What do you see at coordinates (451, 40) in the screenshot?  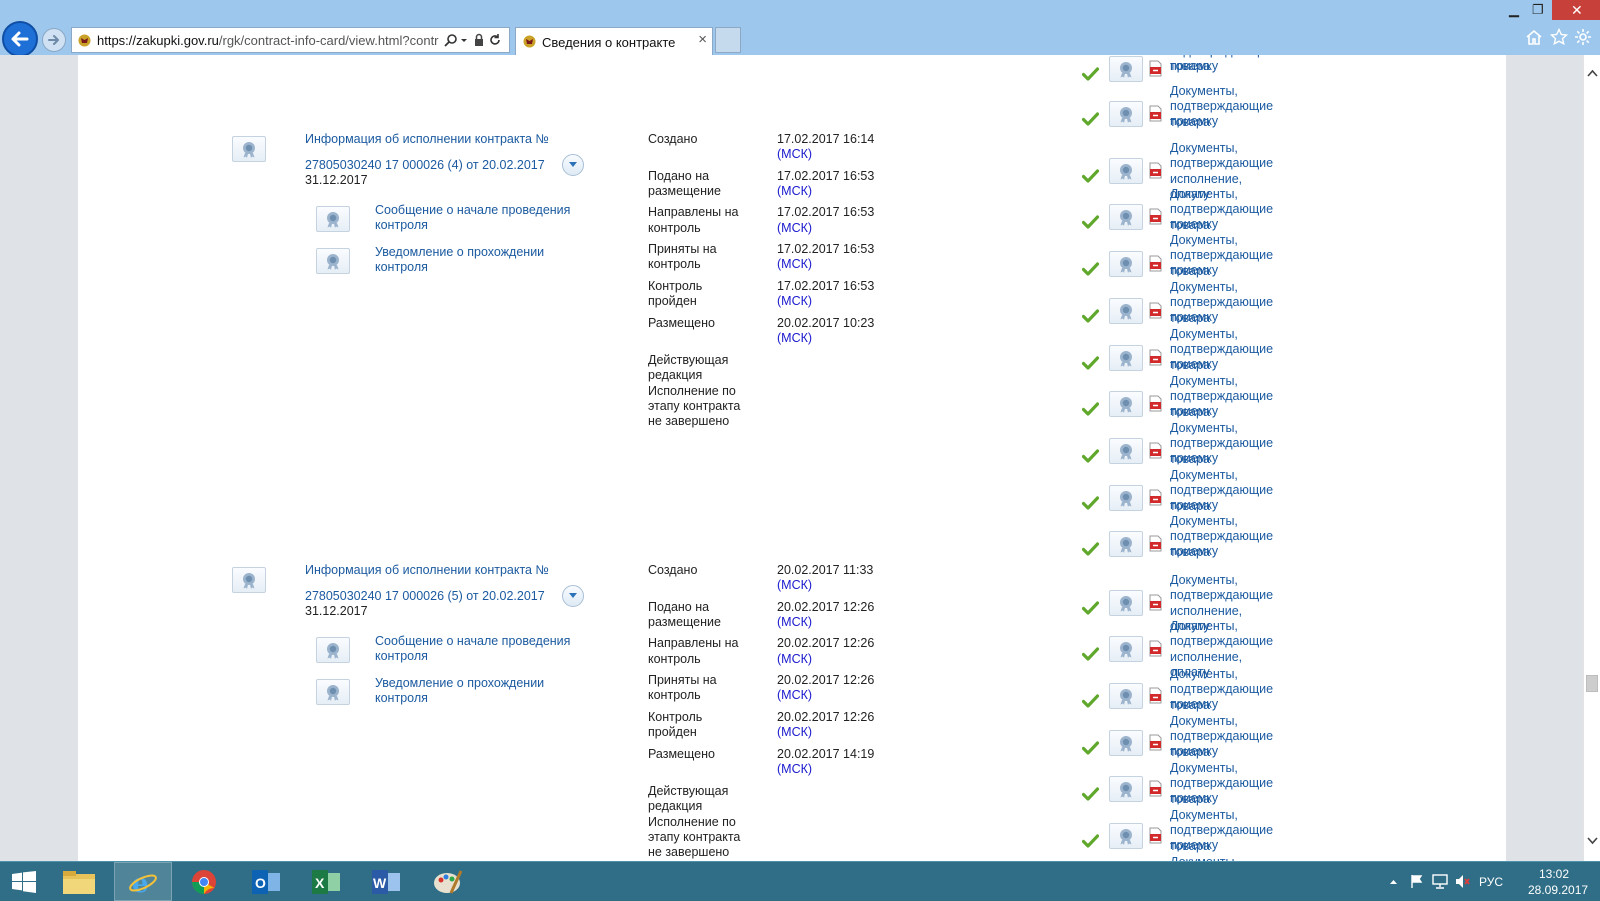 I see `search-icon` at bounding box center [451, 40].